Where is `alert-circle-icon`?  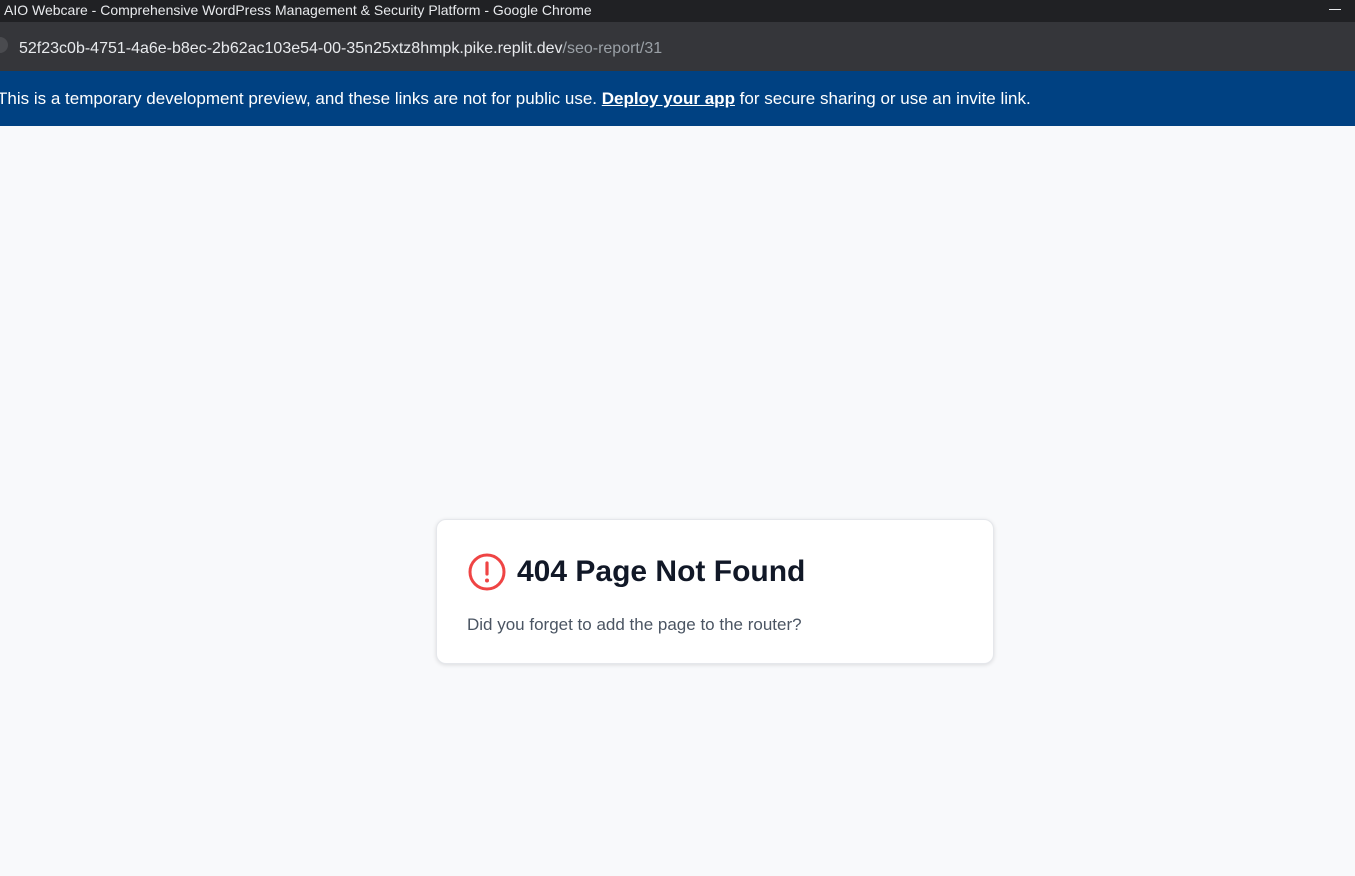 alert-circle-icon is located at coordinates (487, 572).